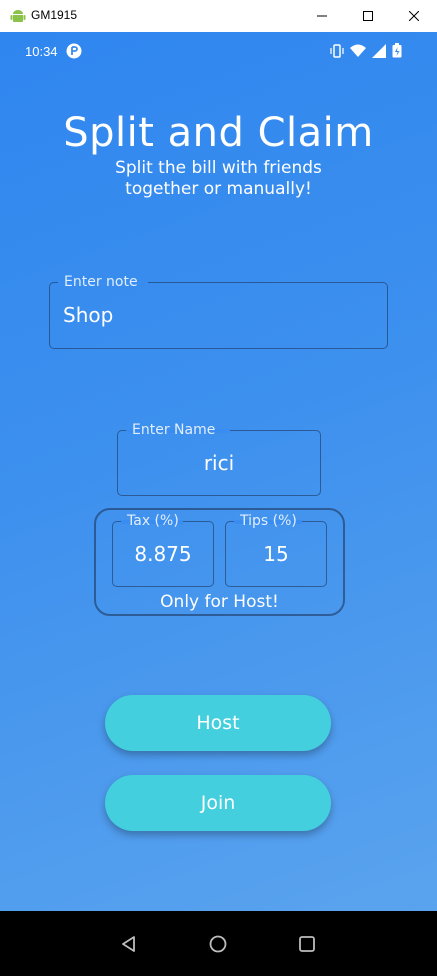 The height and width of the screenshot is (976, 437). Describe the element at coordinates (219, 562) in the screenshot. I see `host-settings-box: Tax (%) 8.875 Tips (%) 15 Only for Host!` at that location.